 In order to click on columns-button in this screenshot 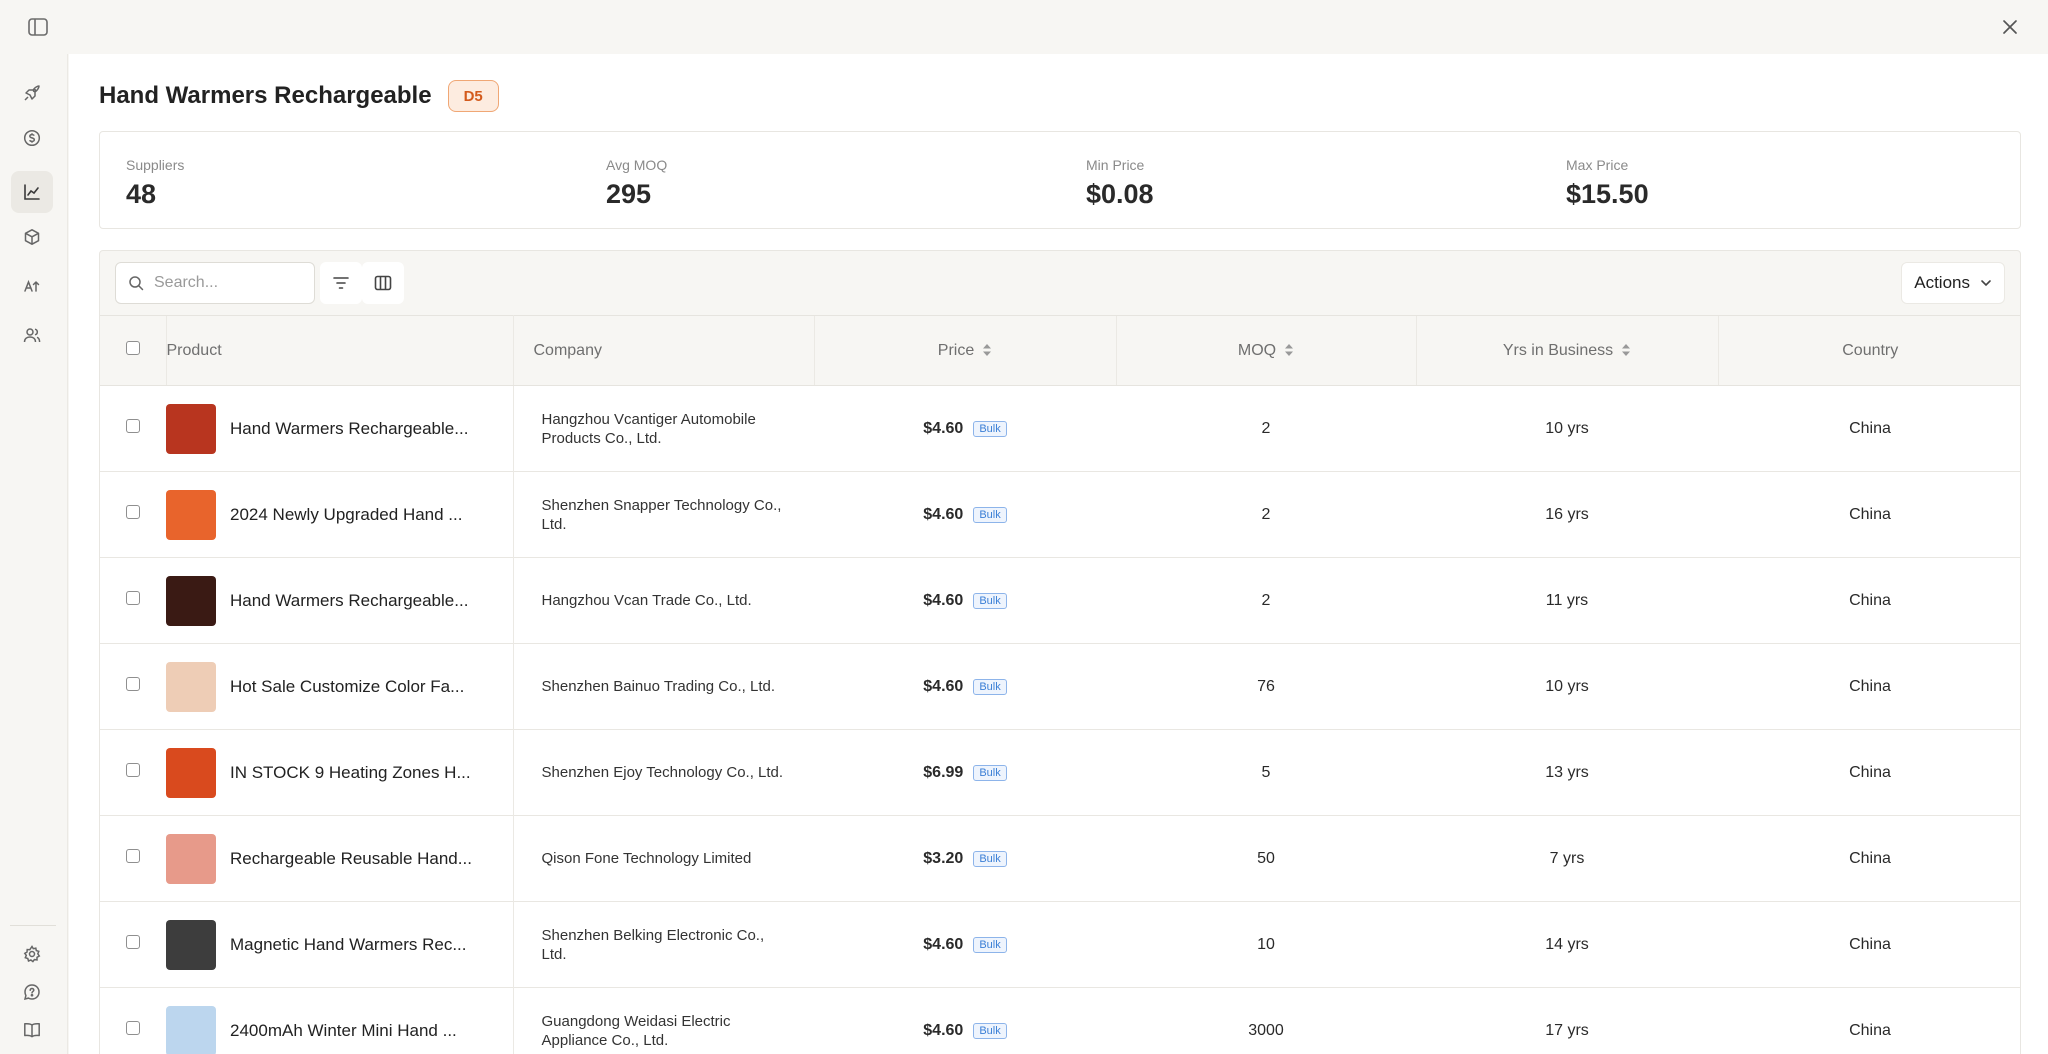, I will do `click(383, 283)`.